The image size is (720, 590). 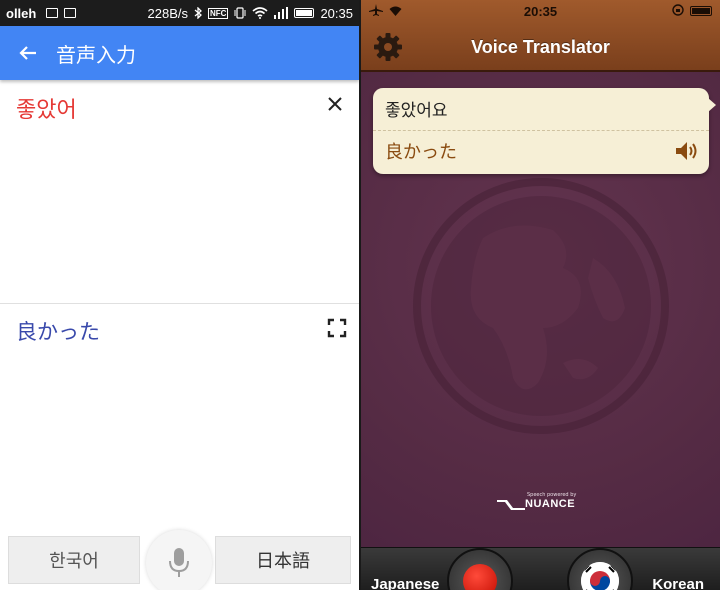 What do you see at coordinates (540, 46) in the screenshot?
I see `app-title: Voice Translator` at bounding box center [540, 46].